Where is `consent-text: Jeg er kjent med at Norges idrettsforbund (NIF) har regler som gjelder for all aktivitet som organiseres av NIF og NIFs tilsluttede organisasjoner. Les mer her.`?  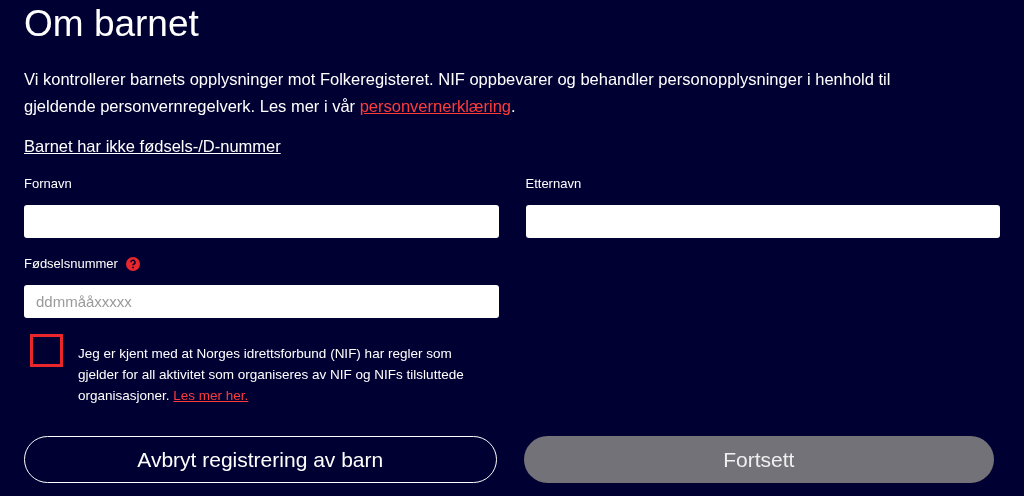 consent-text: Jeg er kjent med at Norges idrettsforbund (NIF) har regler som gjelder for all aktivitet som organiseres av NIF og NIFs tilsluttede organisasjoner. Les mer her. is located at coordinates (271, 375).